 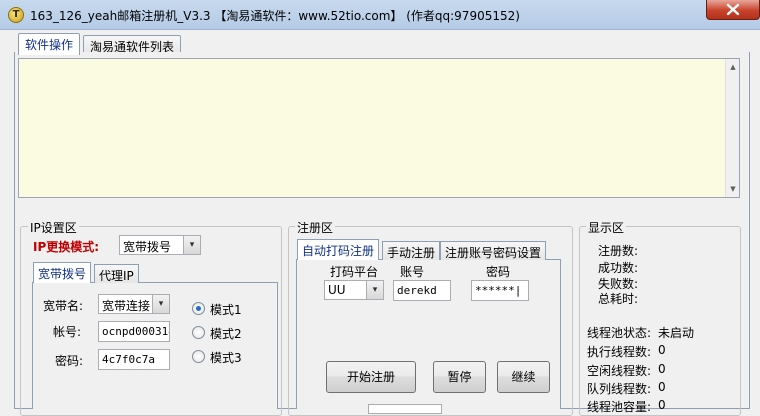 I want to click on mode2-label: 模式2, so click(x=226, y=334).